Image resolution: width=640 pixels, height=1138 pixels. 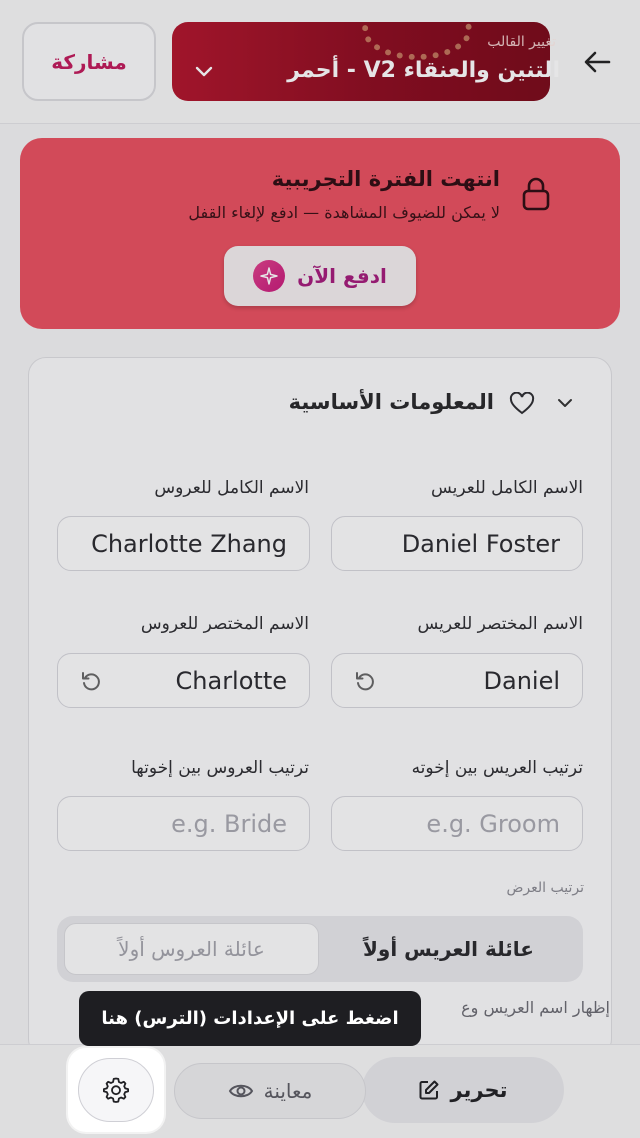 What do you see at coordinates (536, 196) in the screenshot?
I see `lock-icon` at bounding box center [536, 196].